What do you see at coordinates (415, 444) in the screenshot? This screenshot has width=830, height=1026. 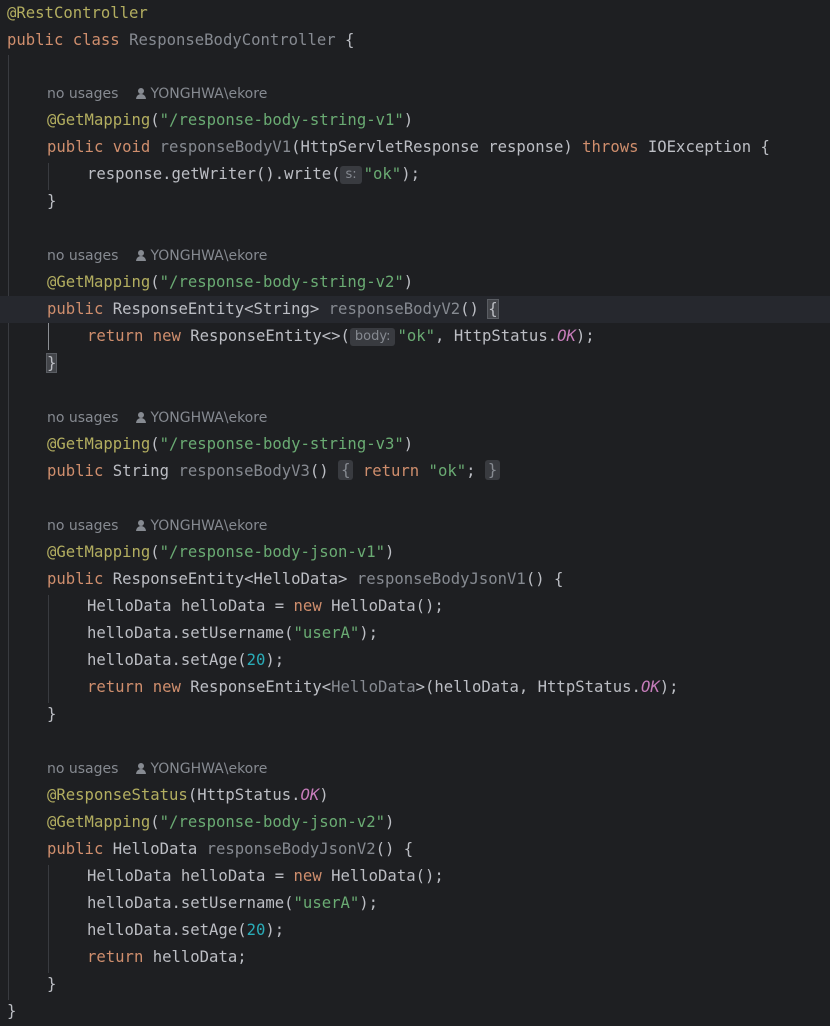 I see `code-line: @GetMapping("/response-body-string-v3")` at bounding box center [415, 444].